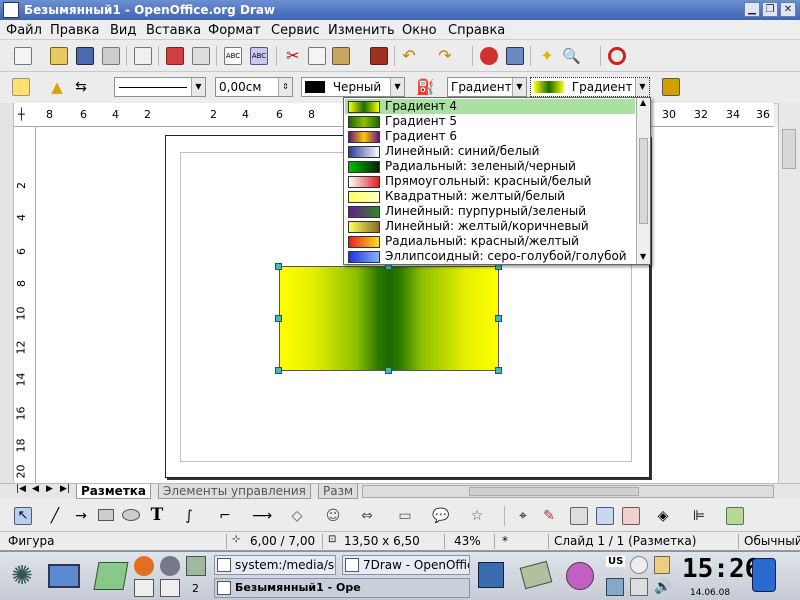 This screenshot has height=600, width=800. What do you see at coordinates (490, 241) in the screenshot?
I see `gradient-option: Радиальный: красный/желтый` at bounding box center [490, 241].